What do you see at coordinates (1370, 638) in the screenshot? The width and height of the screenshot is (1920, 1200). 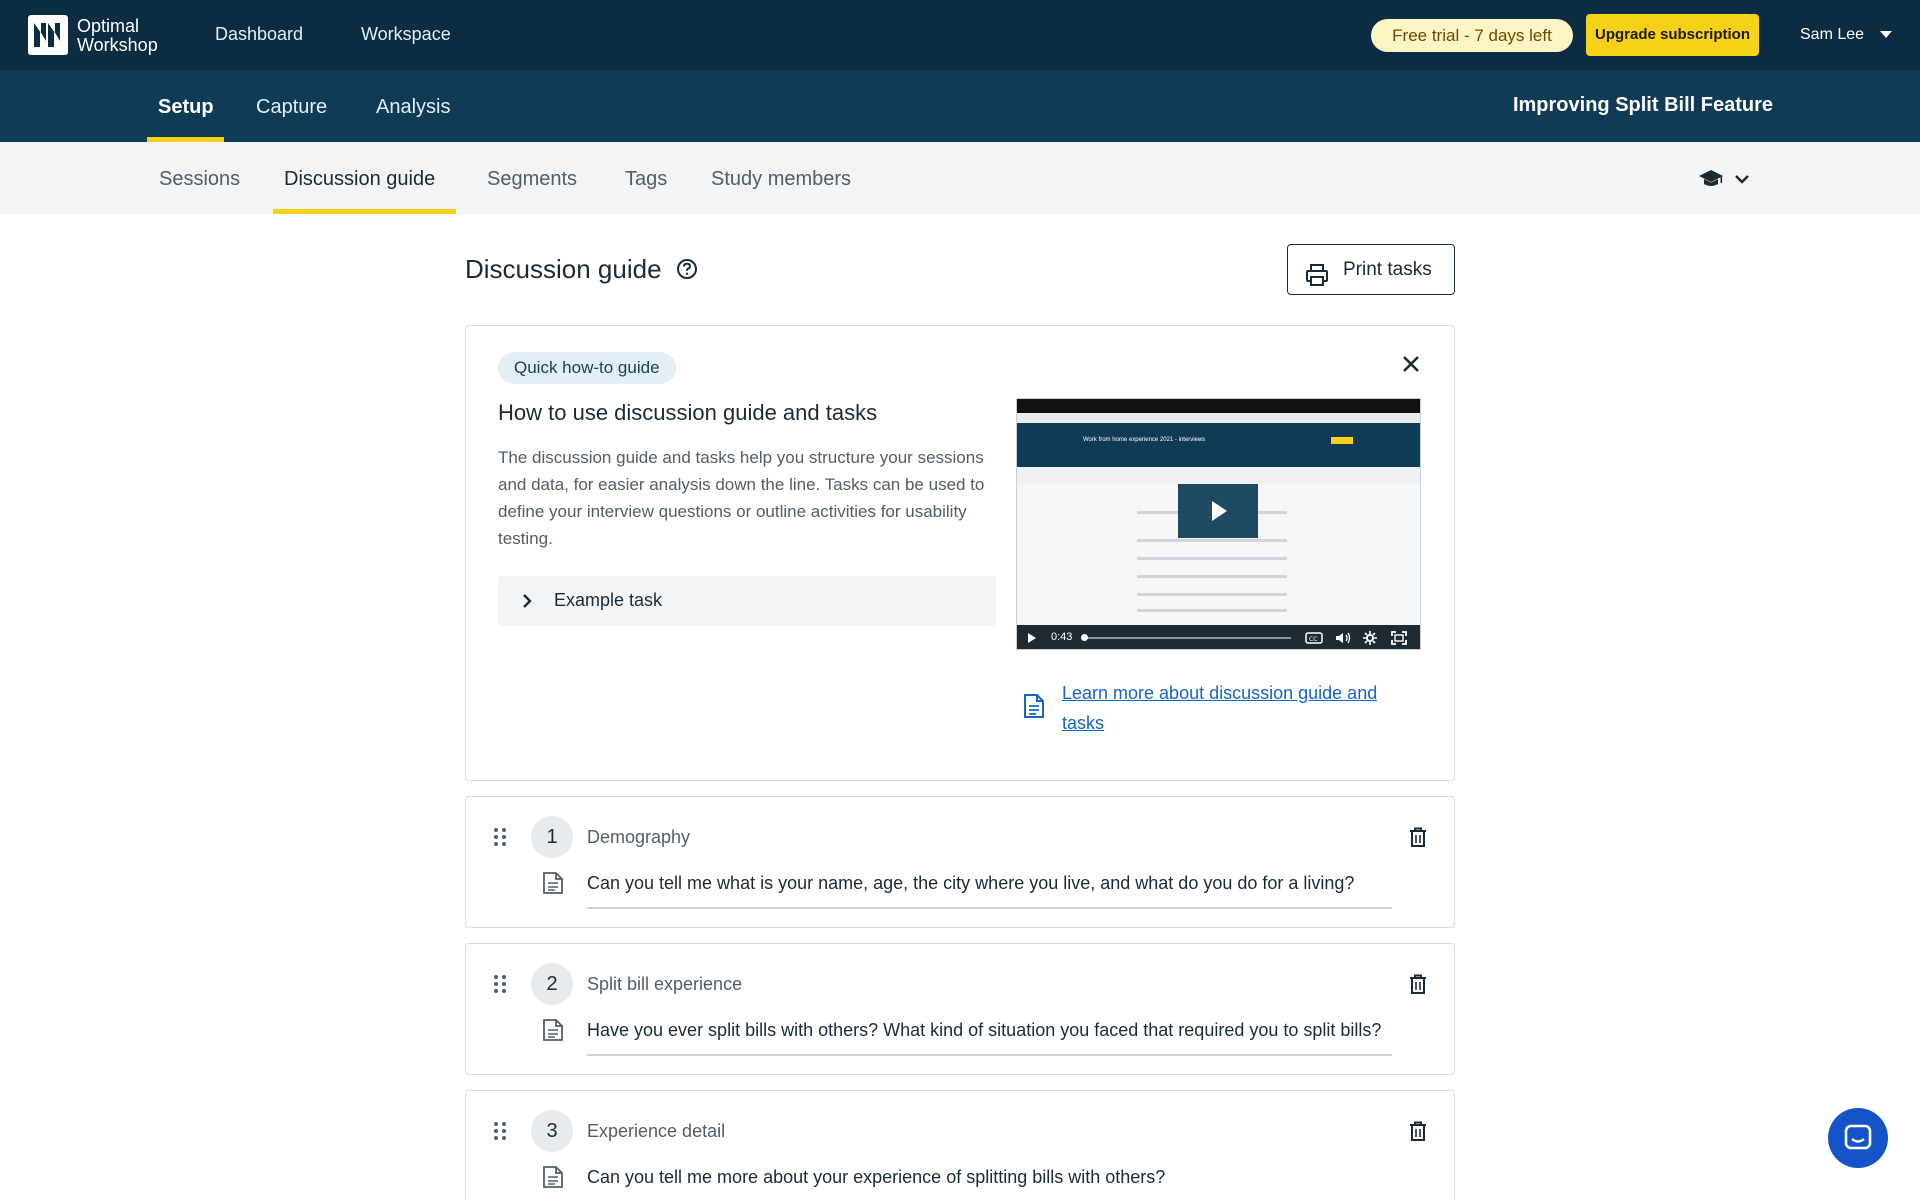 I see `settings-icon` at bounding box center [1370, 638].